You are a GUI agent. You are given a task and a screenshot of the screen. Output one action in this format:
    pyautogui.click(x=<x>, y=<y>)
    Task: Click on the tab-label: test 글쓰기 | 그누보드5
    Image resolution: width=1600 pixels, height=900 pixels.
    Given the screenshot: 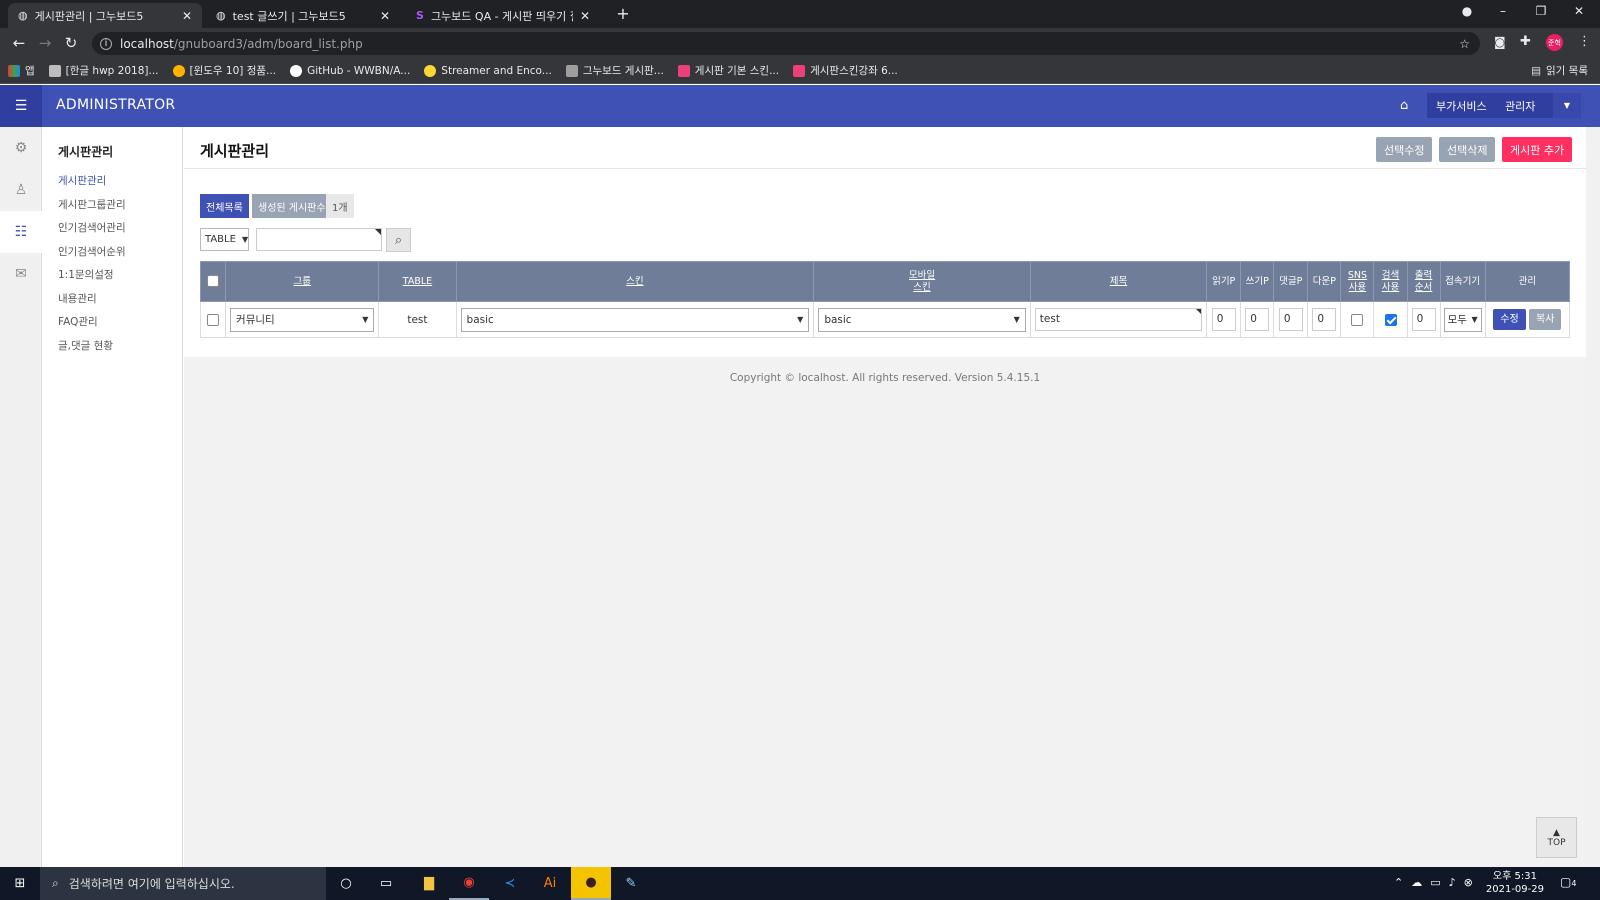 What is the action you would take?
    pyautogui.click(x=289, y=16)
    